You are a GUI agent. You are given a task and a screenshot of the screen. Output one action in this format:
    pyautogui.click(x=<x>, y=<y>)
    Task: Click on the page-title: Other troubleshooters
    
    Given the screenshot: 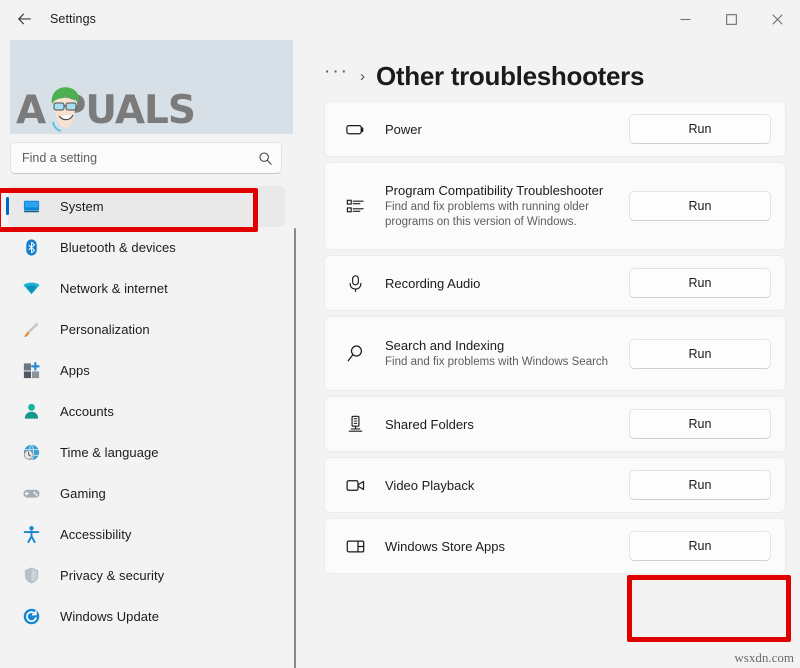 What is the action you would take?
    pyautogui.click(x=510, y=75)
    